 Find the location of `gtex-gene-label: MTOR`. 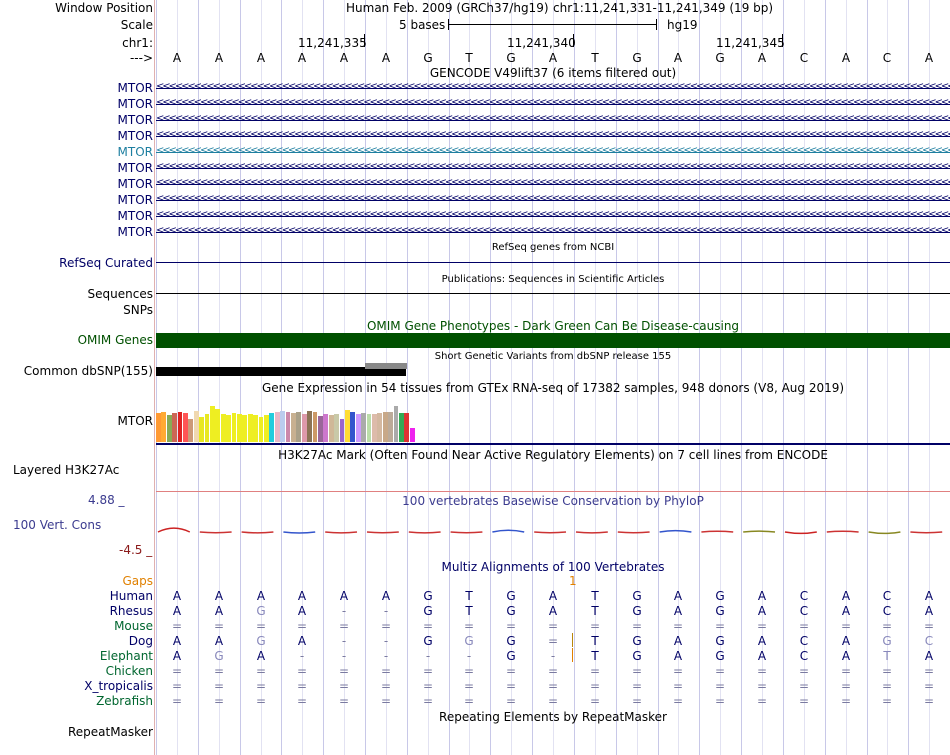

gtex-gene-label: MTOR is located at coordinates (135, 421).